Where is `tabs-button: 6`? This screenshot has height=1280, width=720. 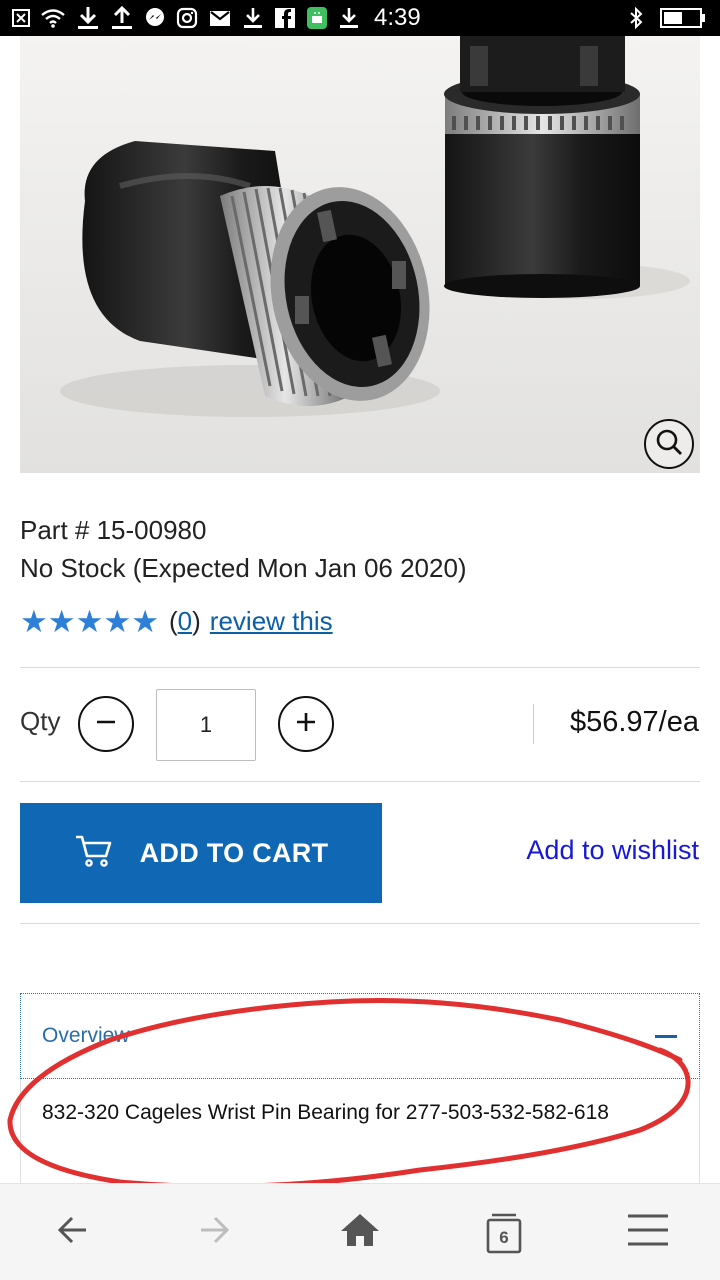 tabs-button: 6 is located at coordinates (504, 1232).